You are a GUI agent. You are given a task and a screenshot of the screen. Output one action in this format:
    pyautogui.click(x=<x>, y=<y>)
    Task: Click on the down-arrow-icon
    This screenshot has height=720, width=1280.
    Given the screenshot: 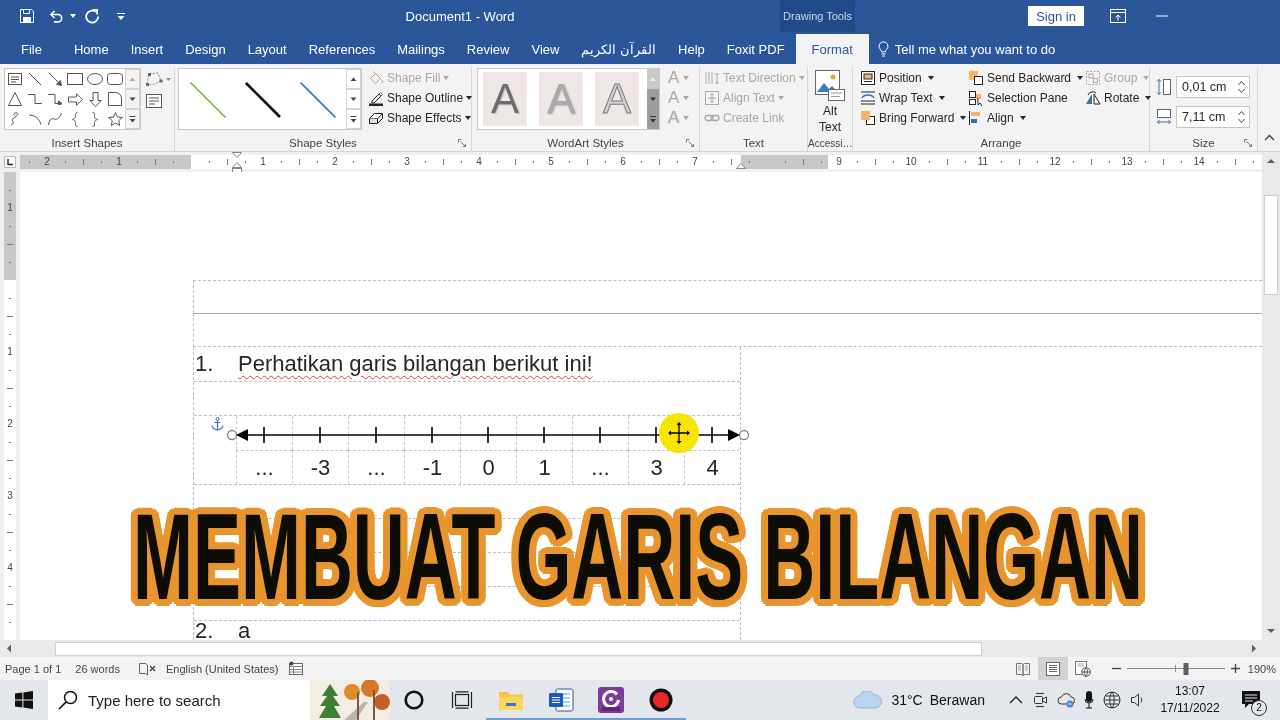 What is the action you would take?
    pyautogui.click(x=95, y=99)
    